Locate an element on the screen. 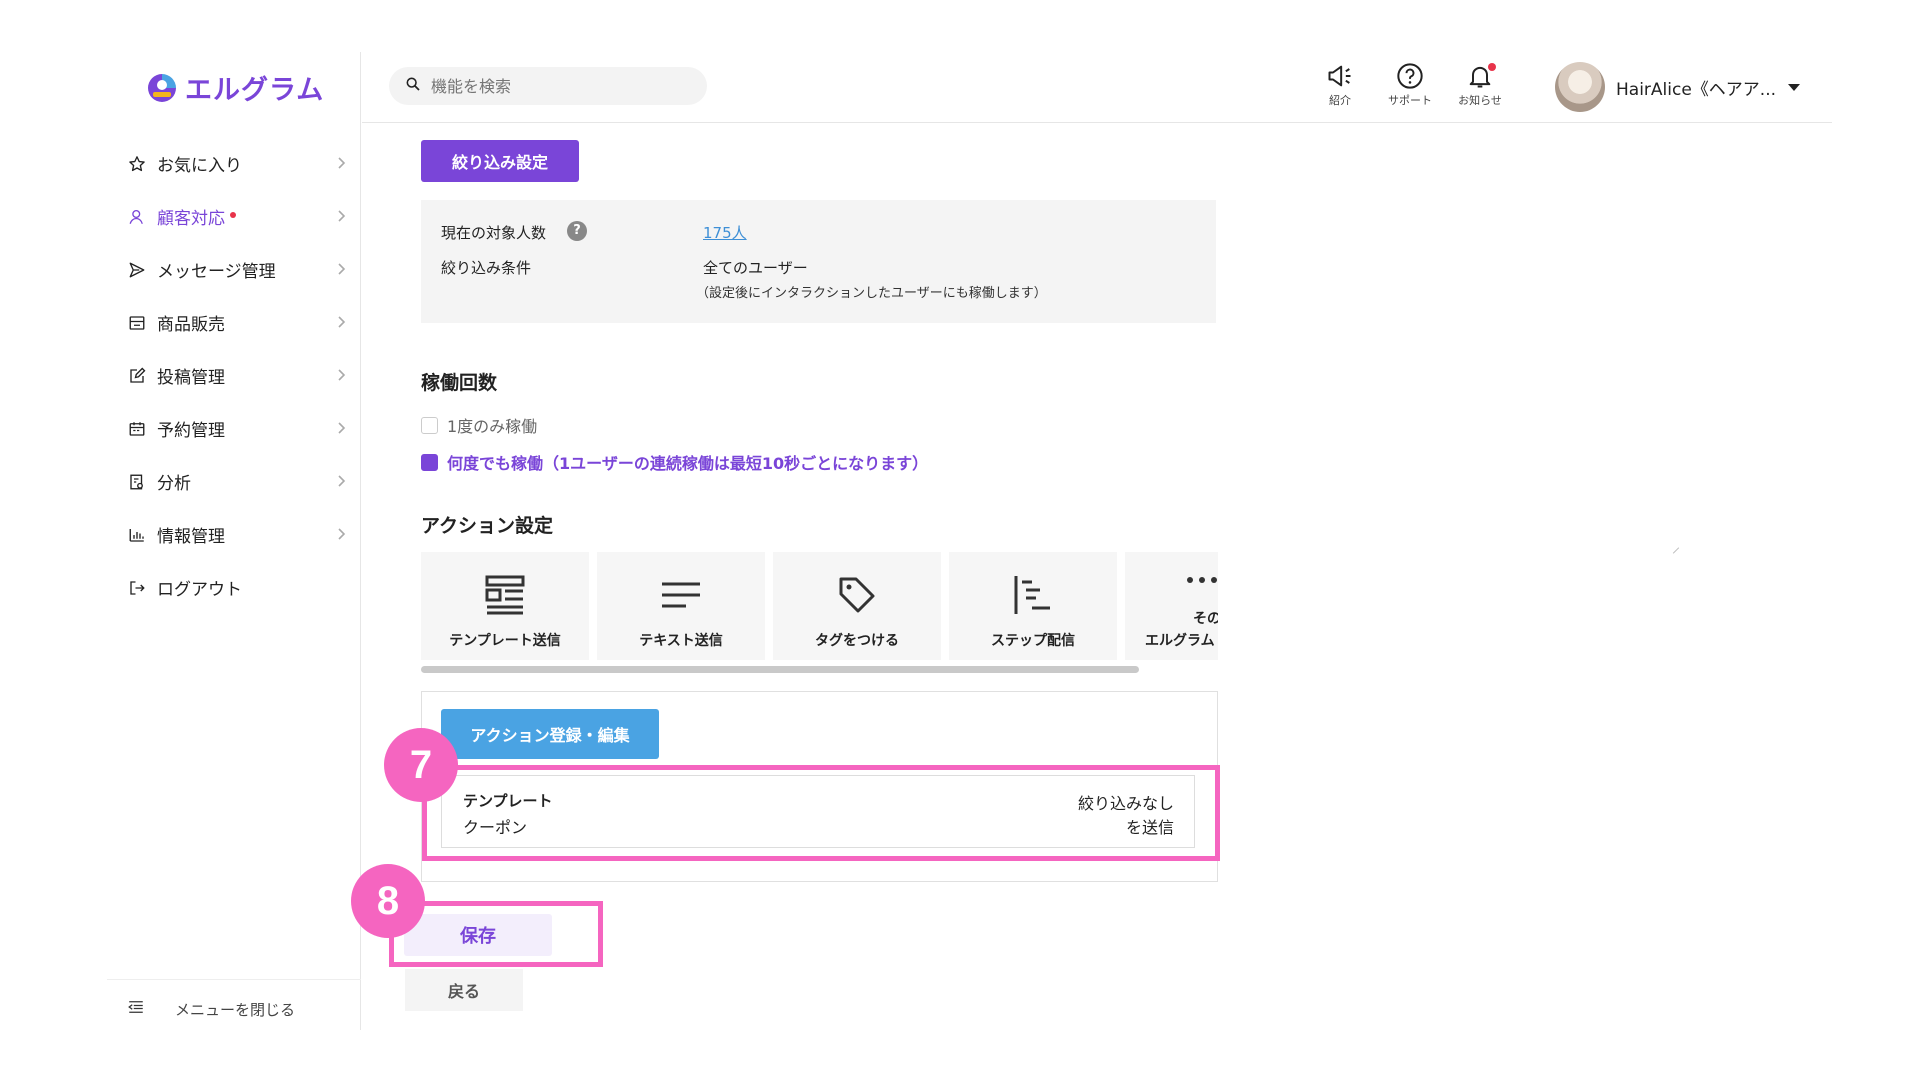 This screenshot has width=1920, height=1080. action-card-step: ステップ配信 is located at coordinates (1033, 606).